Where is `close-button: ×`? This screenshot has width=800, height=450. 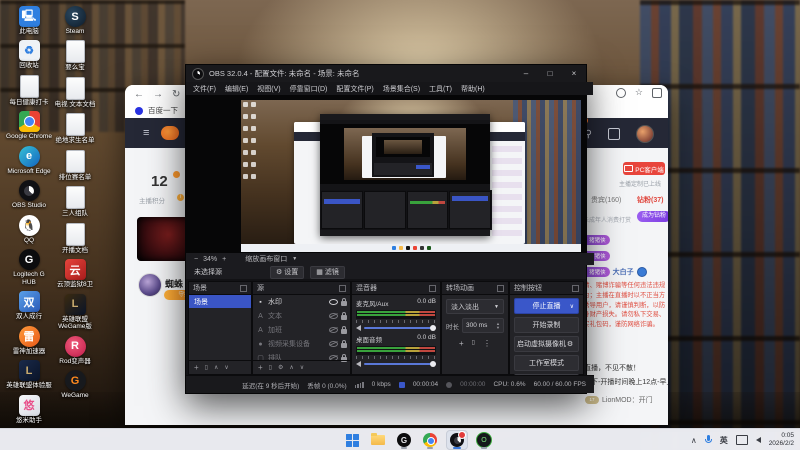 close-button: × is located at coordinates (574, 73).